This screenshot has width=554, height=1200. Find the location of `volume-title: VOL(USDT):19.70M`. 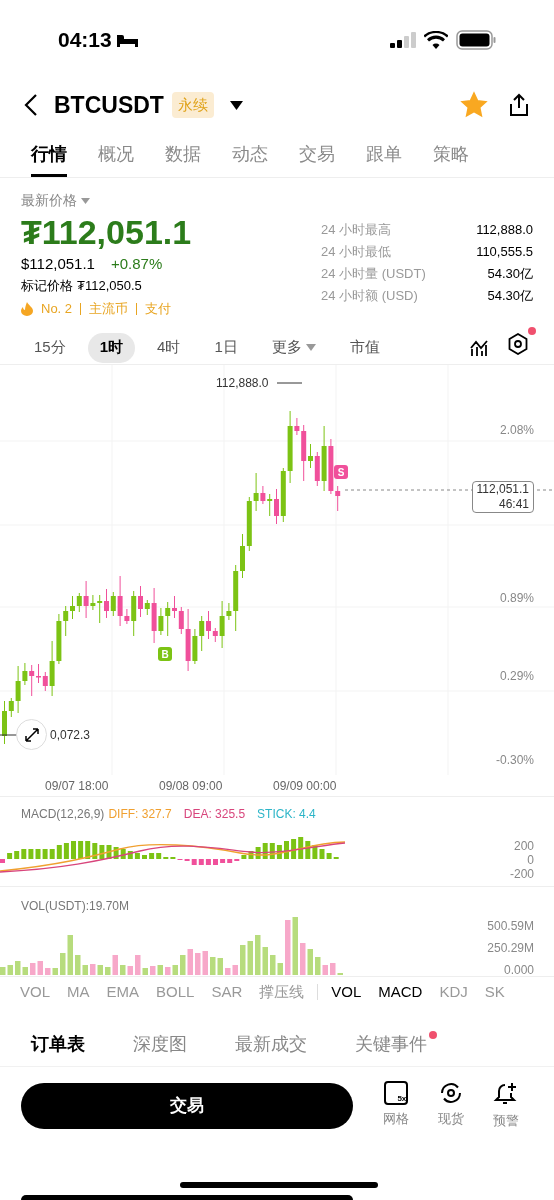

volume-title: VOL(USDT):19.70M is located at coordinates (75, 906).